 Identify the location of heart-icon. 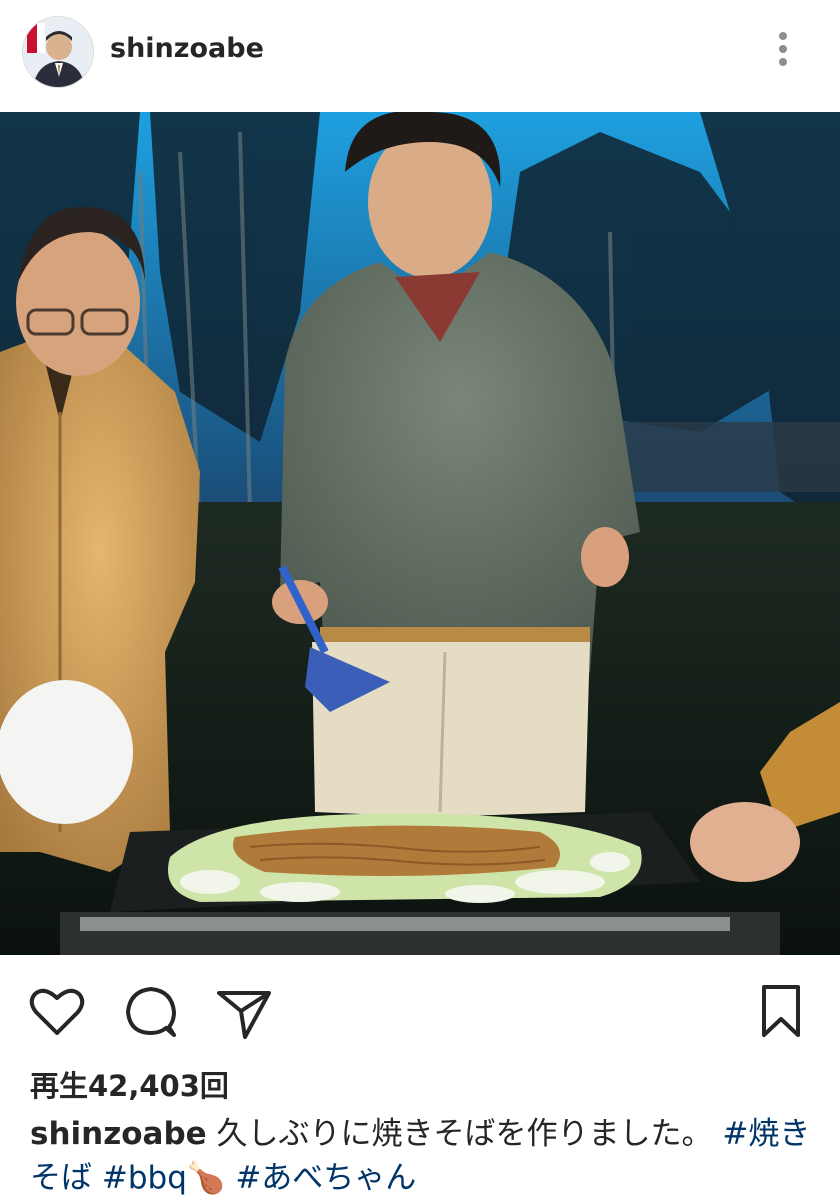
(57, 1012).